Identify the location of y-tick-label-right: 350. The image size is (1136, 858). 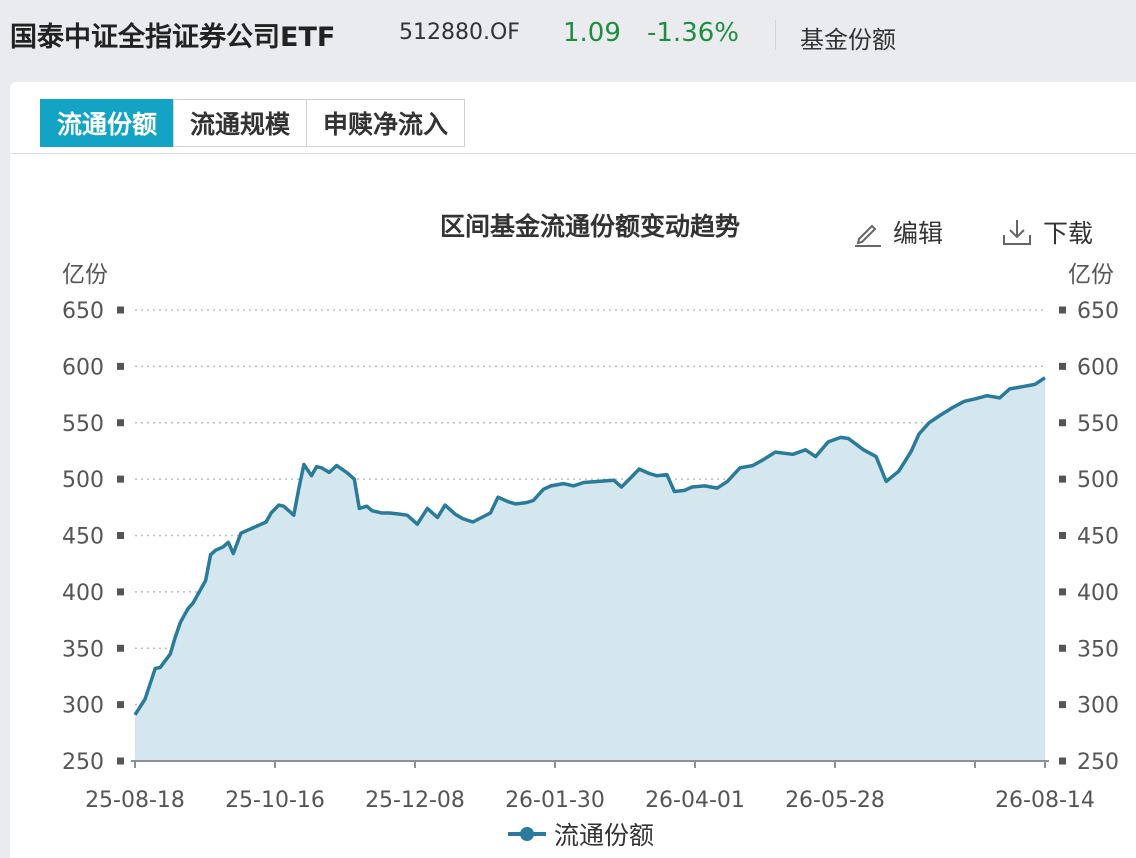
(1098, 649).